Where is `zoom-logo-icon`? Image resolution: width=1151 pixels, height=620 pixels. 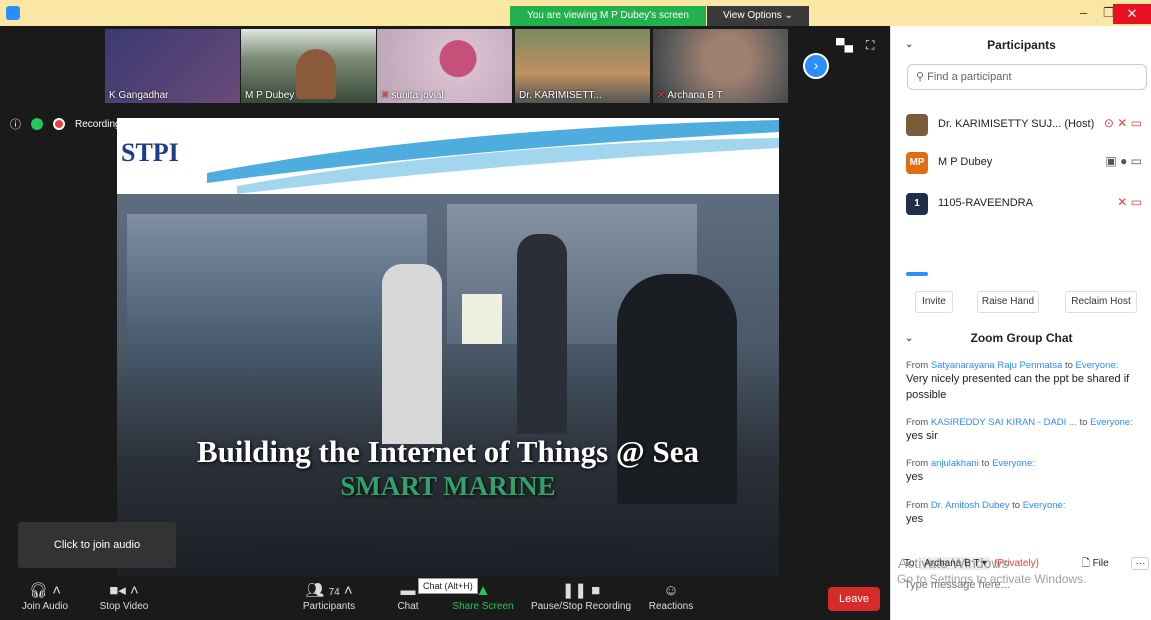
zoom-logo-icon is located at coordinates (13, 13).